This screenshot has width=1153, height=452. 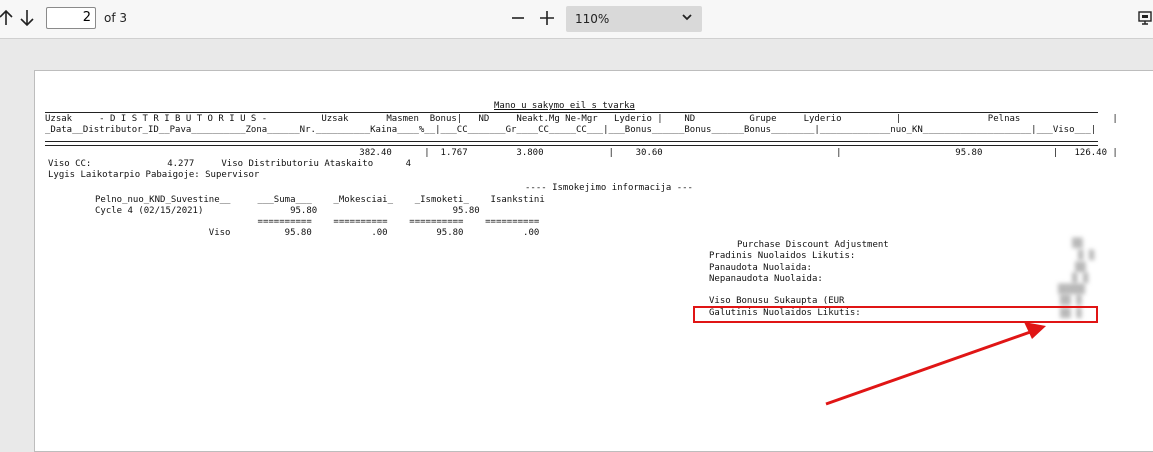 I want to click on annotation-arrow-icon, so click(x=935, y=364).